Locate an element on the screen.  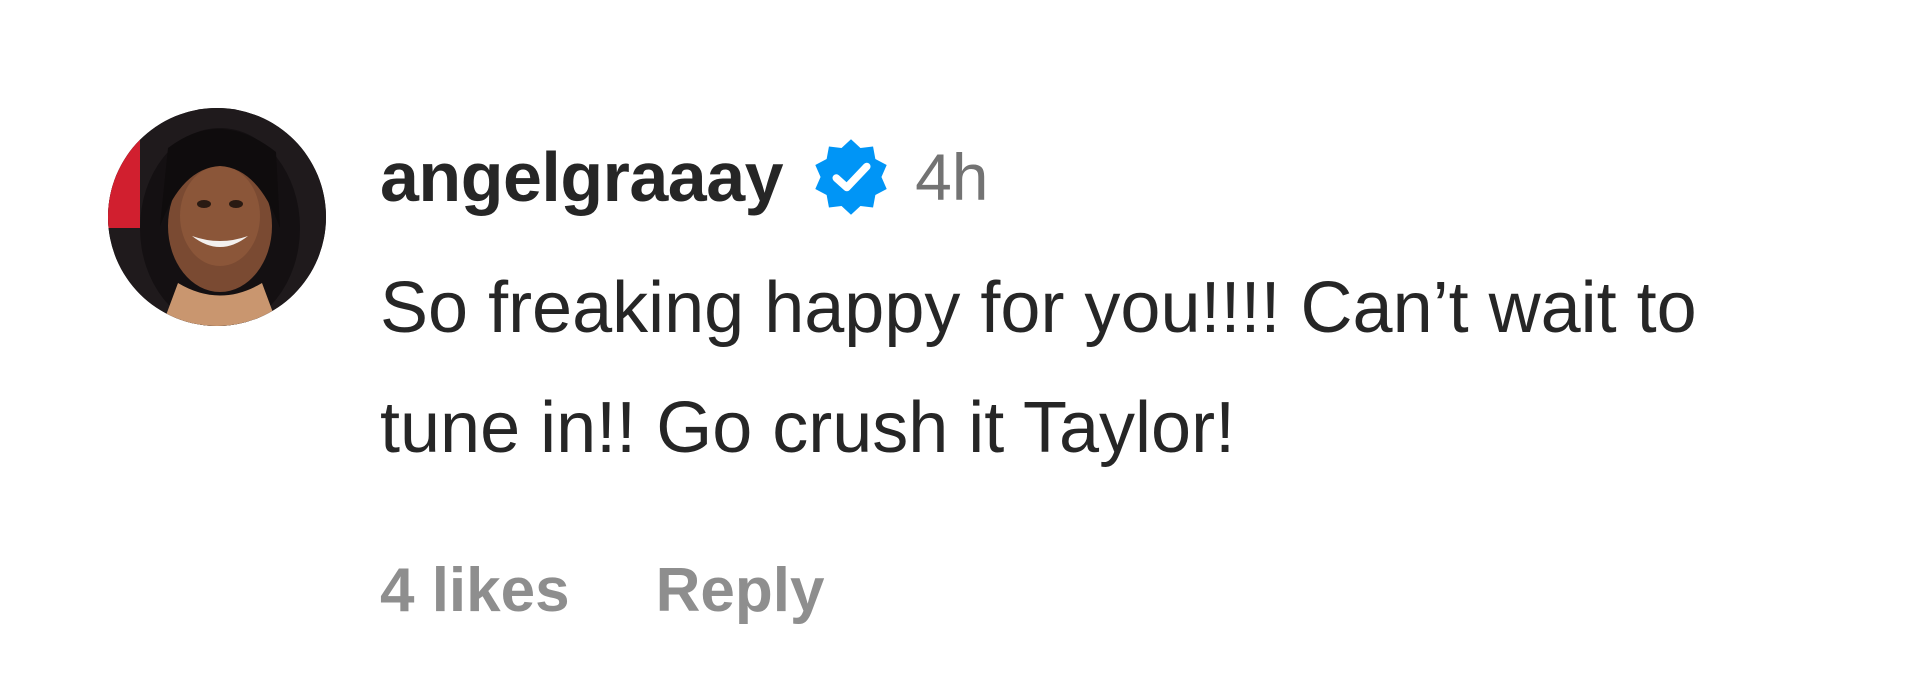
likes-count: 4 likes is located at coordinates (475, 591).